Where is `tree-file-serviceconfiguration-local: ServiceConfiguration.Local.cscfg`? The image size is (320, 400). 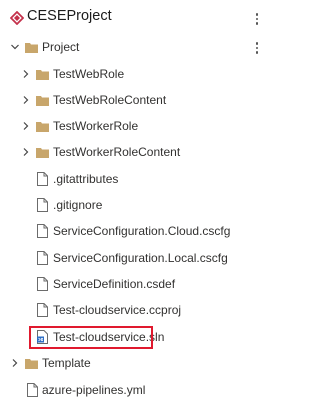 tree-file-serviceconfiguration-local: ServiceConfiguration.Local.cscfg is located at coordinates (135, 259).